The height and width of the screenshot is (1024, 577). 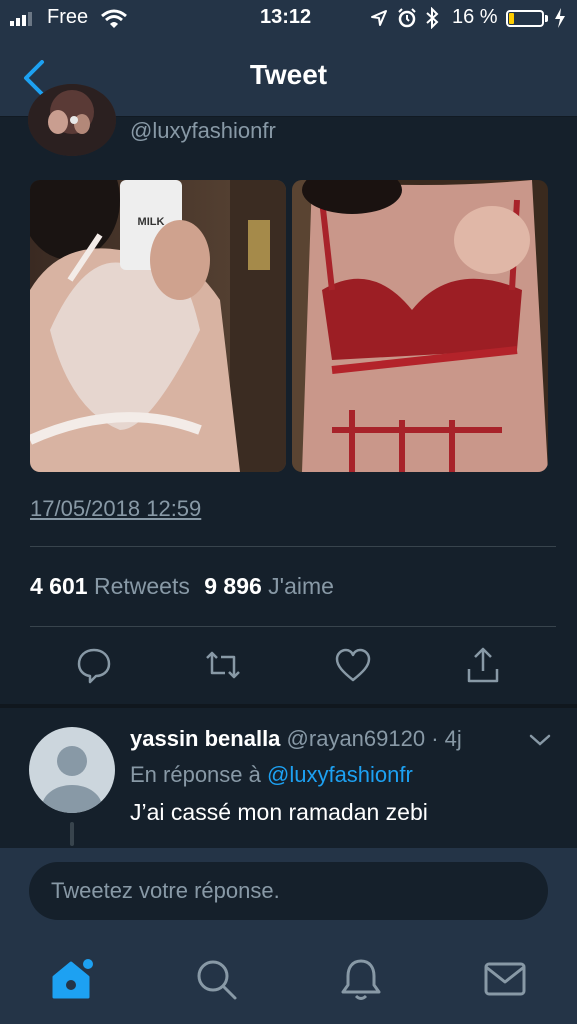 What do you see at coordinates (475, 17) in the screenshot?
I see `battery-percent: 16 %` at bounding box center [475, 17].